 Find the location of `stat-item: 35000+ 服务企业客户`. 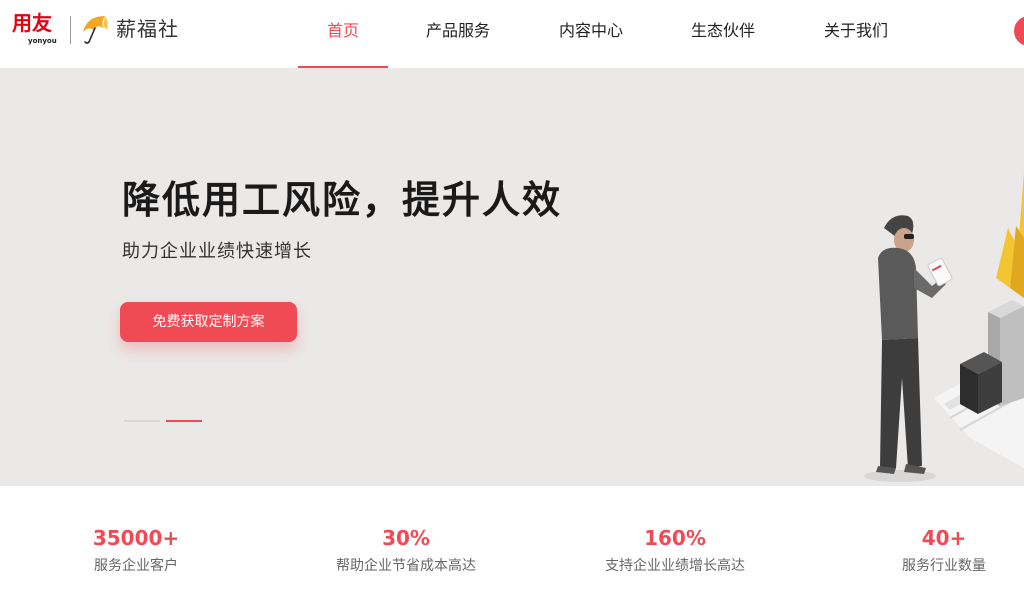

stat-item: 35000+ 服务企业客户 is located at coordinates (136, 550).